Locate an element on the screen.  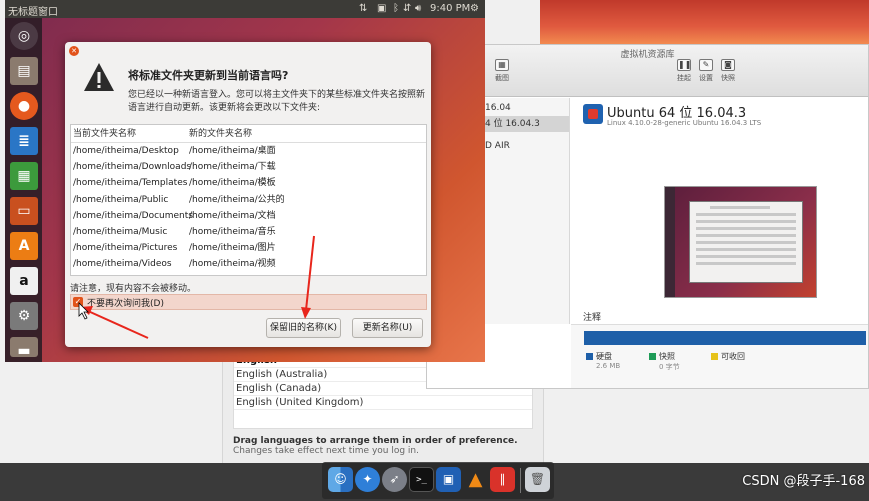
storage-legend-snapshot: 快照 0 字节 is located at coordinates (664, 361).